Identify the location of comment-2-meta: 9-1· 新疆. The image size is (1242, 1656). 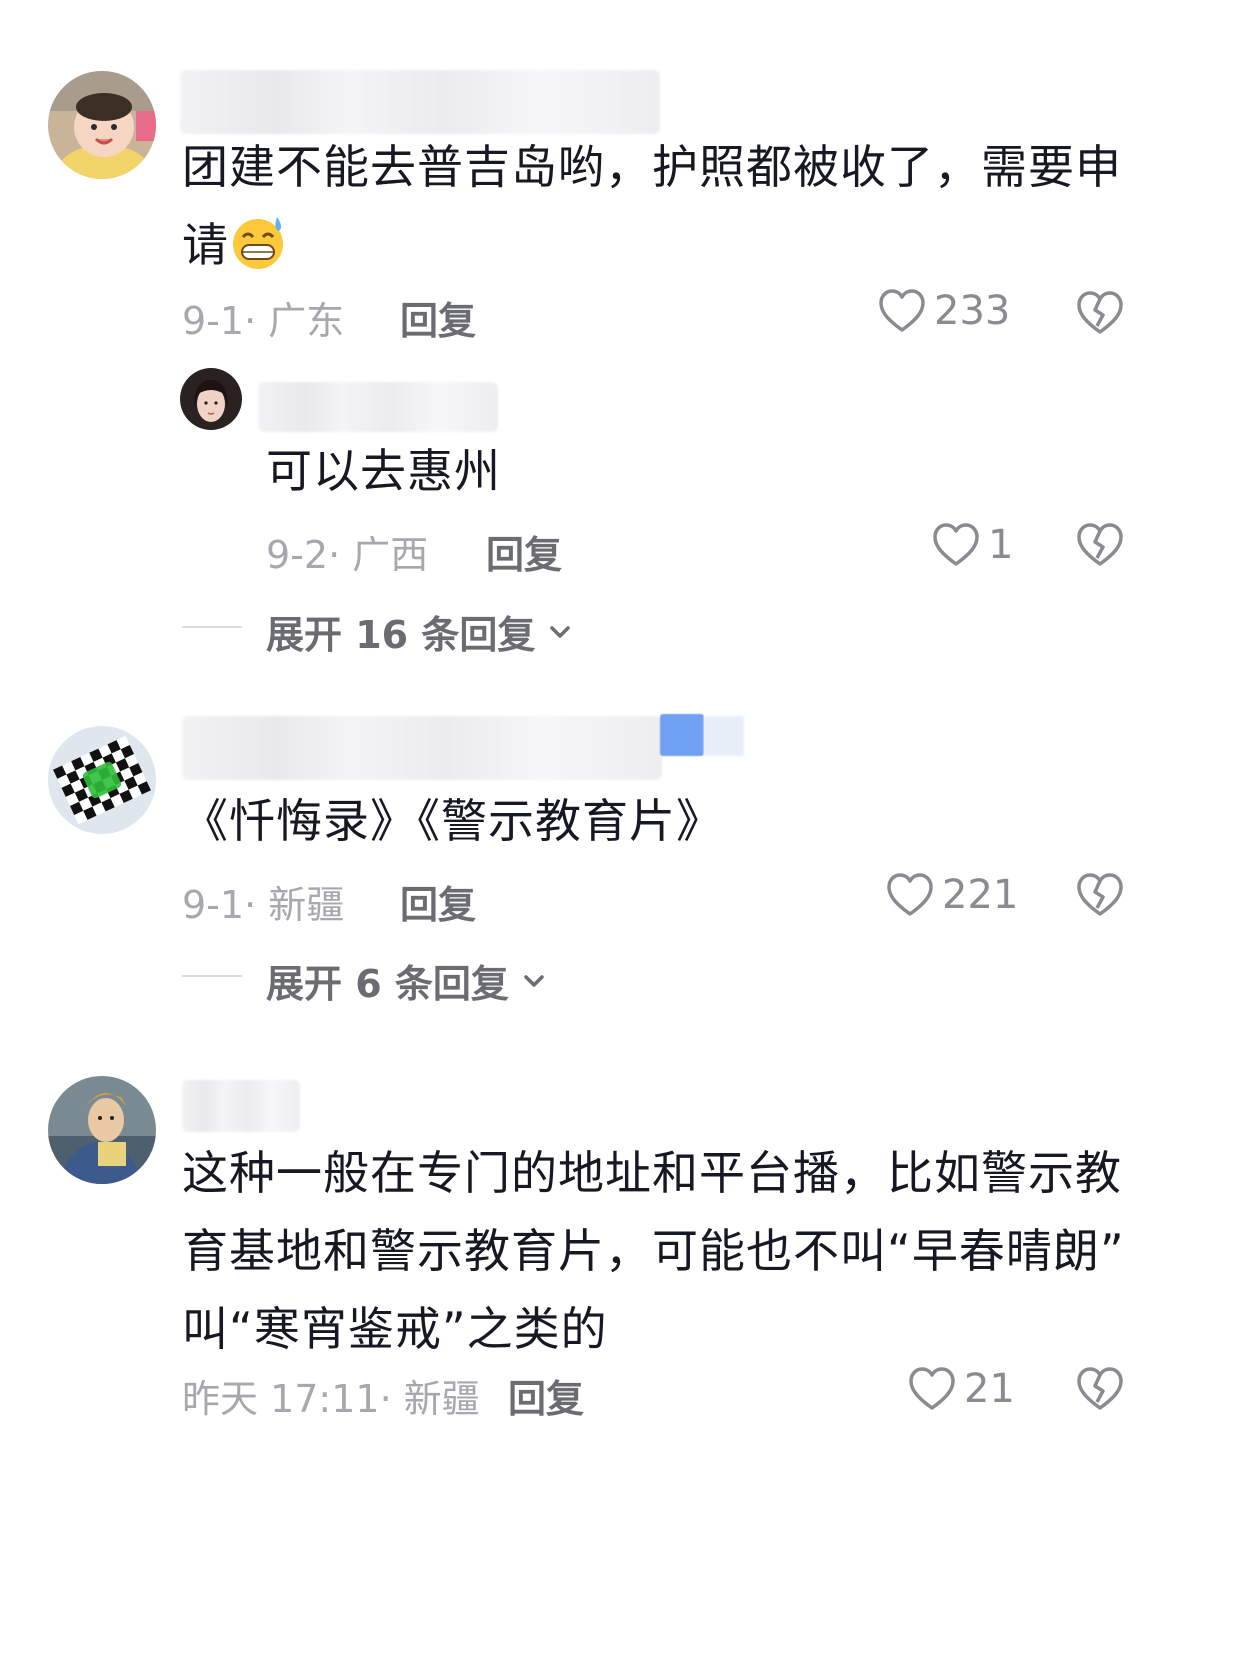
(263, 905).